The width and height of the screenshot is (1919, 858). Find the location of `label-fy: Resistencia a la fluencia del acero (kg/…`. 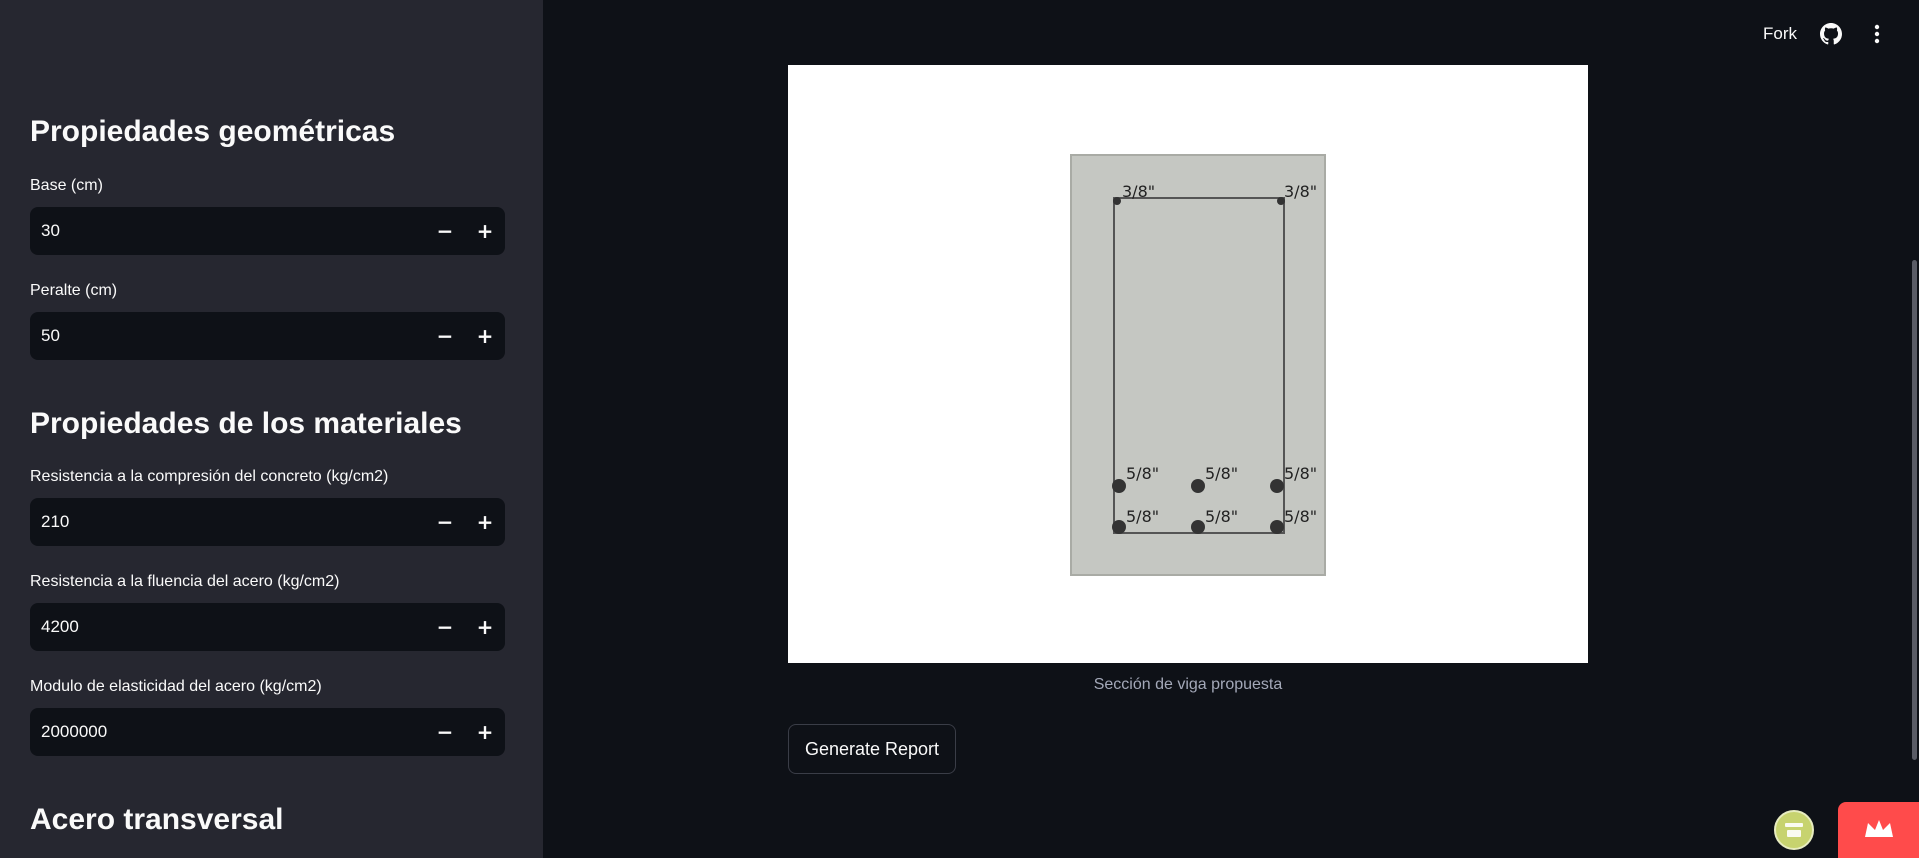

label-fy: Resistencia a la fluencia del acero (kg/… is located at coordinates (185, 581).